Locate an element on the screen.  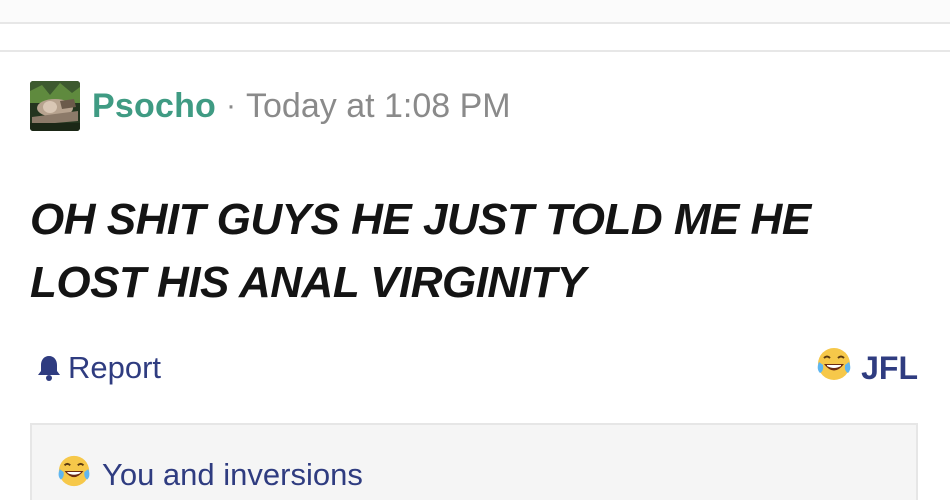
reactions-summary-text: You and inversions is located at coordinates (232, 474).